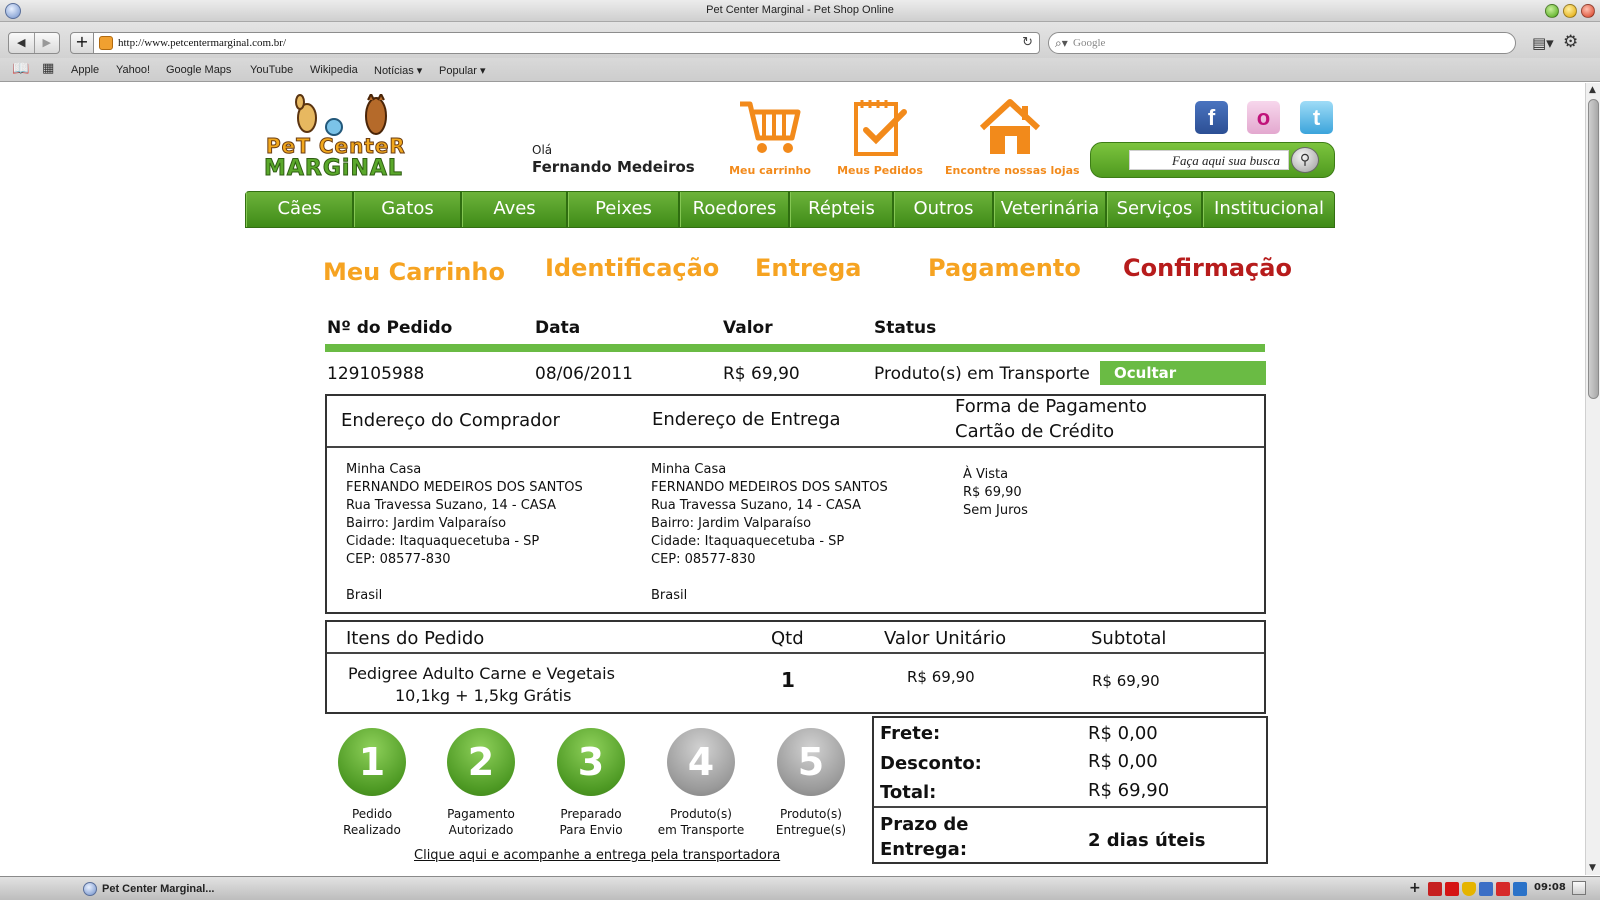 The width and height of the screenshot is (1600, 900). What do you see at coordinates (464, 487) in the screenshot?
I see `address-line: FERNANDO MEDEIROS DOS SANTOS` at bounding box center [464, 487].